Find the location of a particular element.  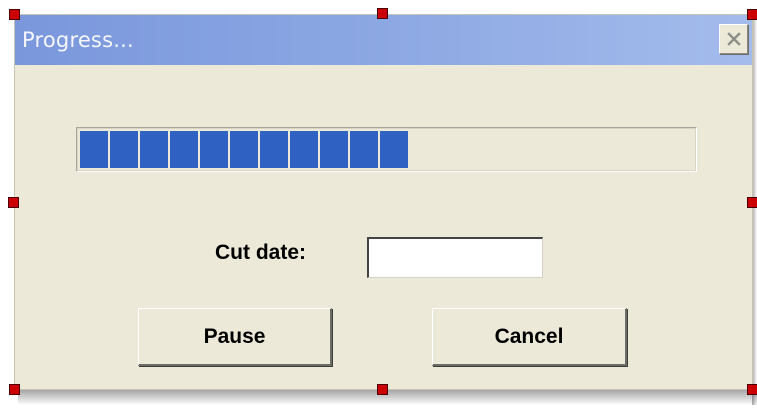

resize-handle-bottom-left is located at coordinates (14, 389).